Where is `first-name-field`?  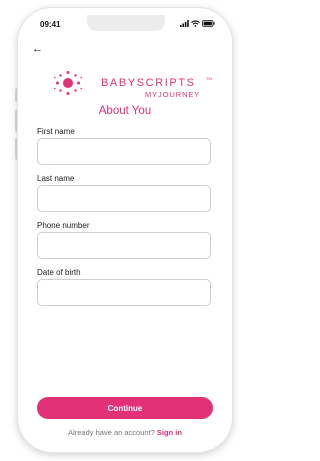 first-name-field is located at coordinates (124, 151).